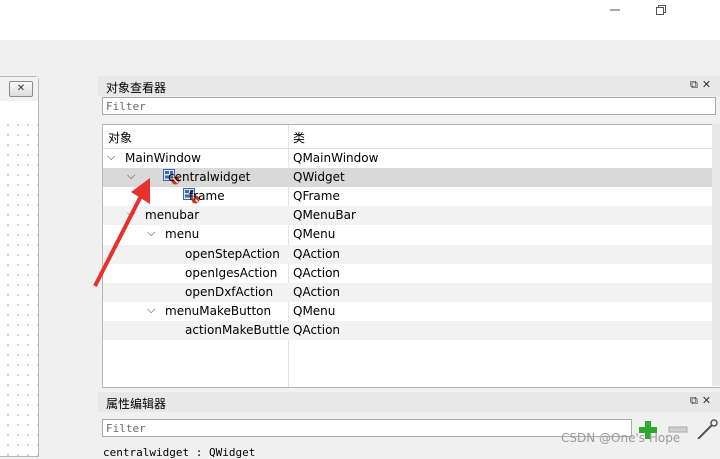 This screenshot has width=720, height=459. I want to click on tree-scrollbar, so click(716, 255).